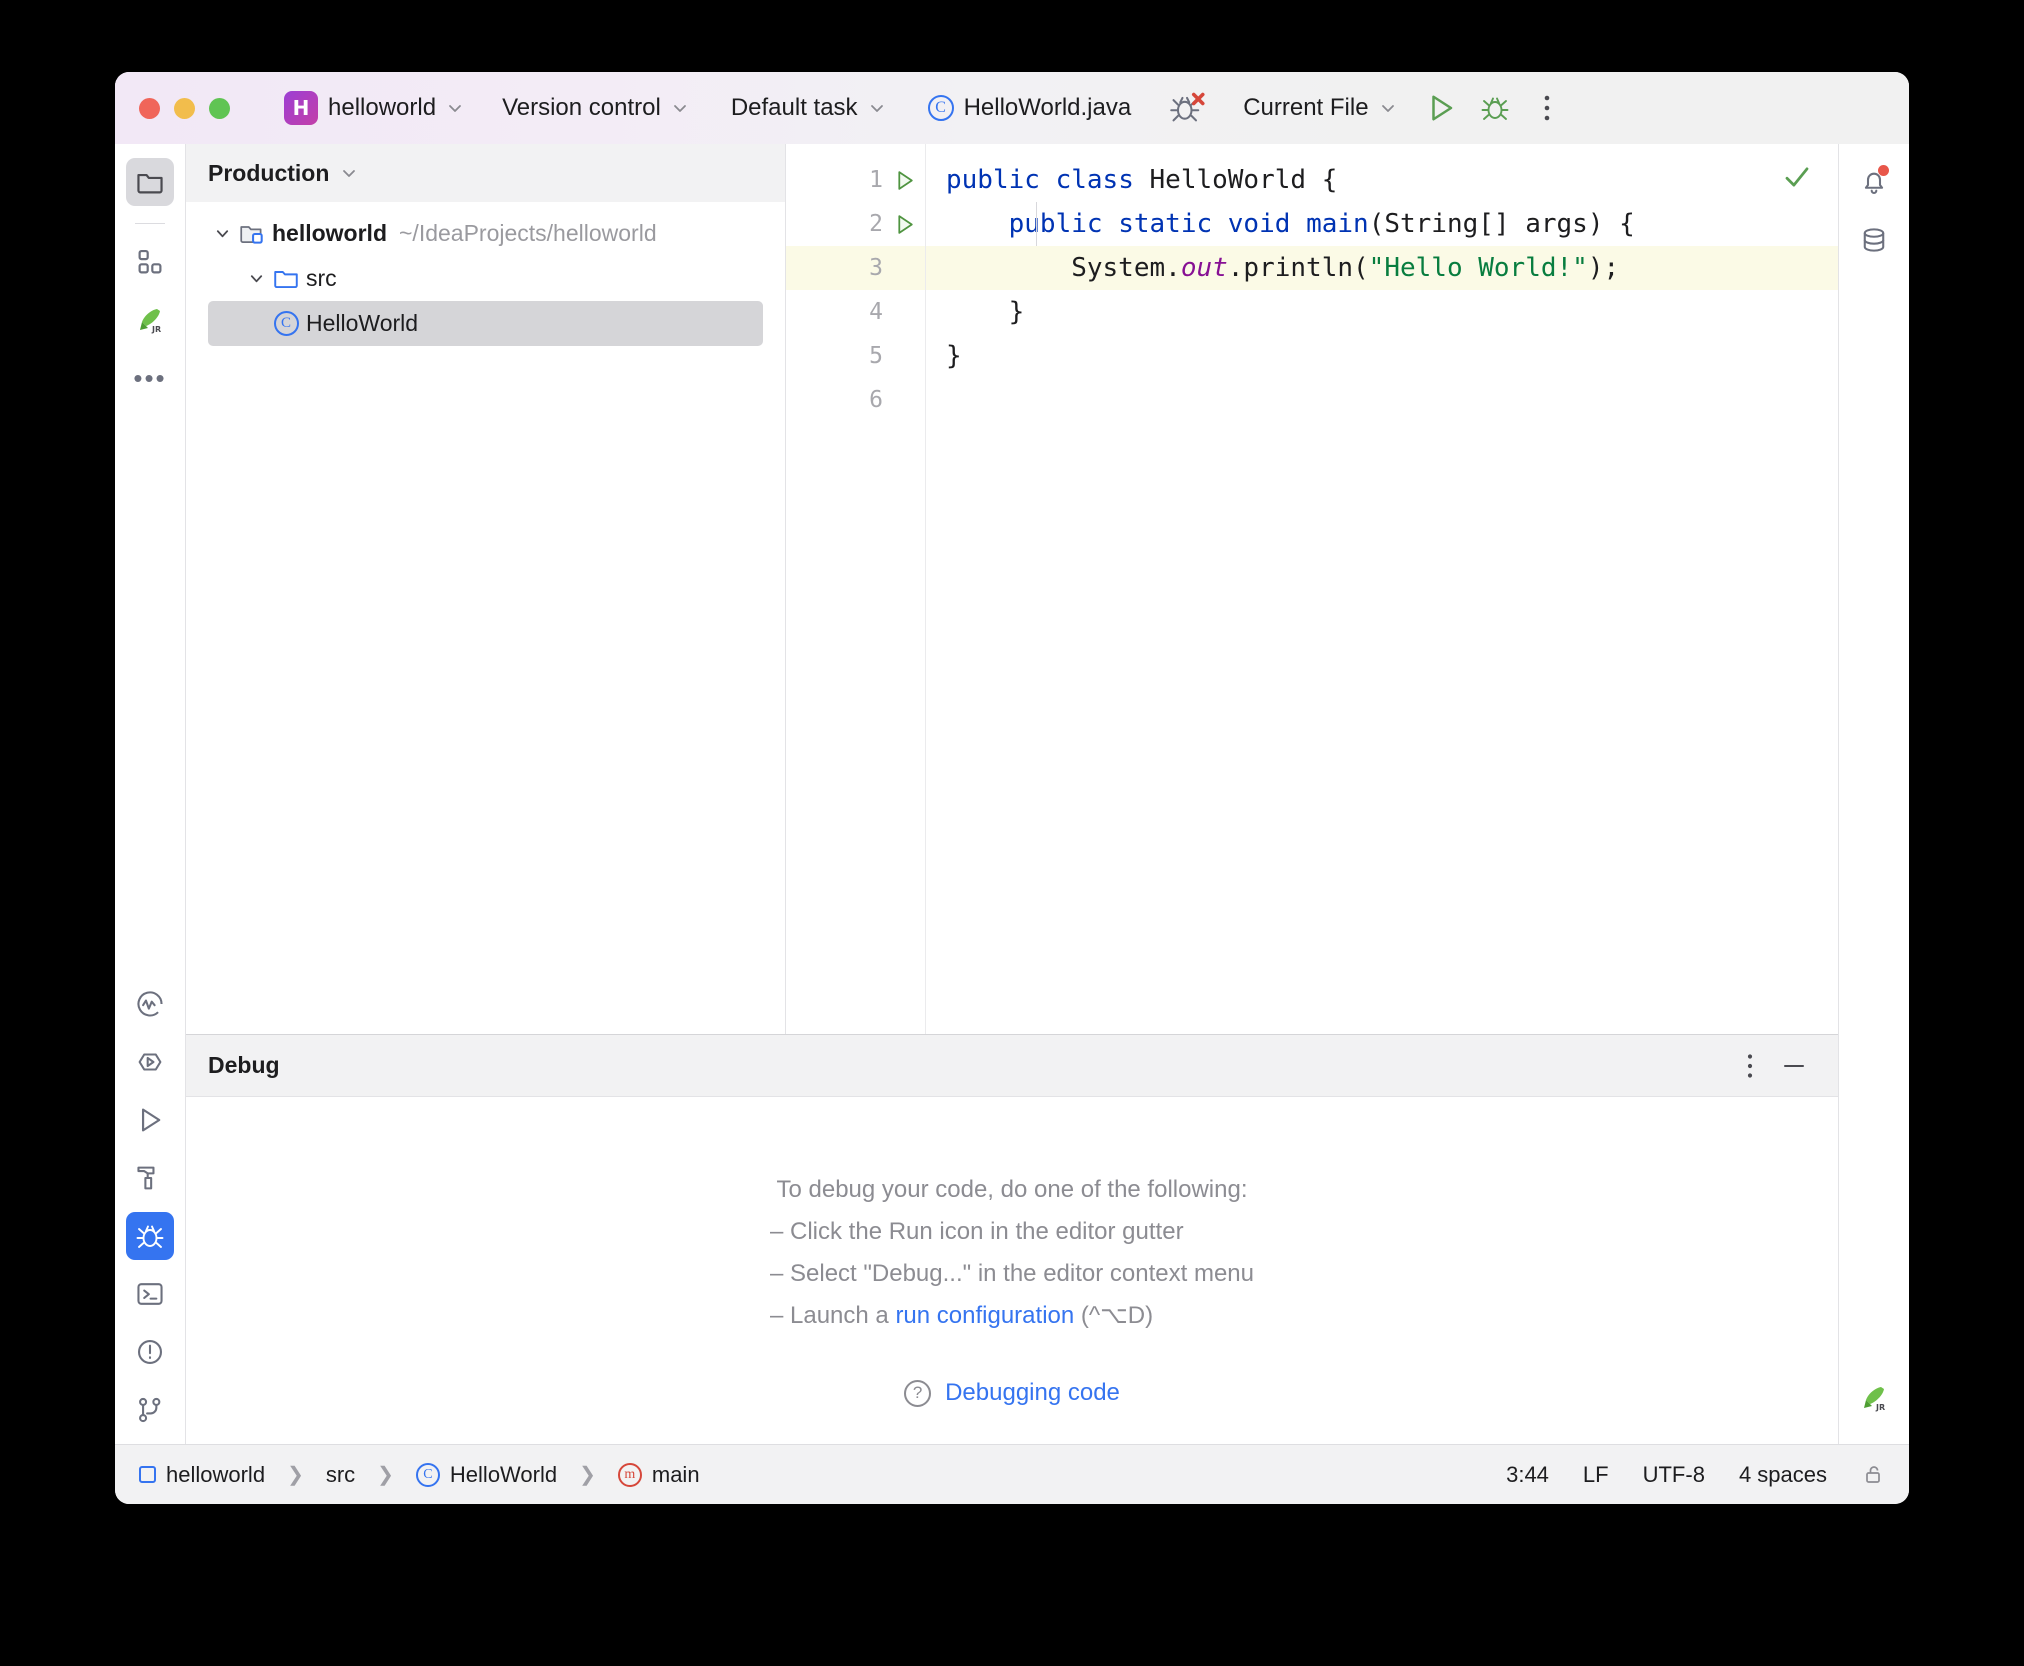 Image resolution: width=2024 pixels, height=1666 pixels. What do you see at coordinates (856, 589) in the screenshot?
I see `editor-gutter: 1 2 3 4 5 6` at bounding box center [856, 589].